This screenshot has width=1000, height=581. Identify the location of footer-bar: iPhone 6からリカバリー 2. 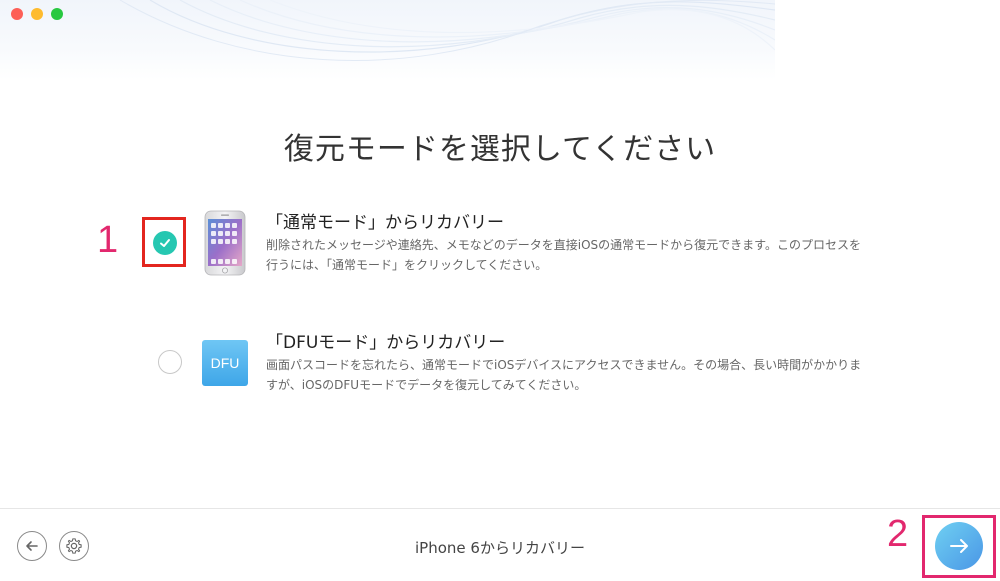
(500, 544).